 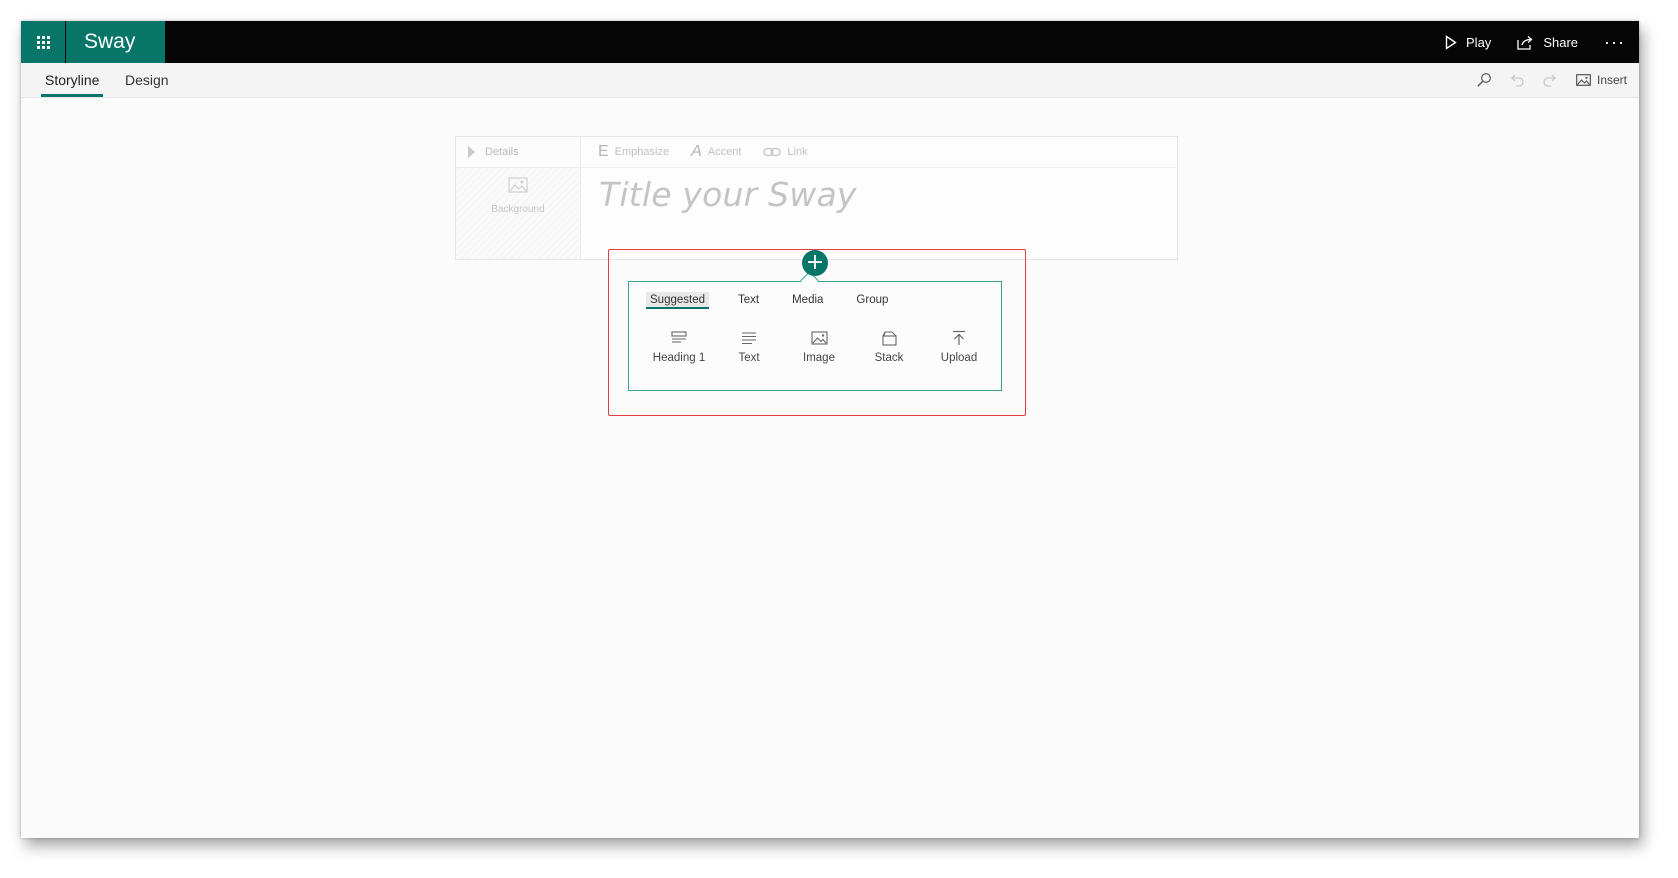 What do you see at coordinates (147, 80) in the screenshot?
I see `tab-design: Design` at bounding box center [147, 80].